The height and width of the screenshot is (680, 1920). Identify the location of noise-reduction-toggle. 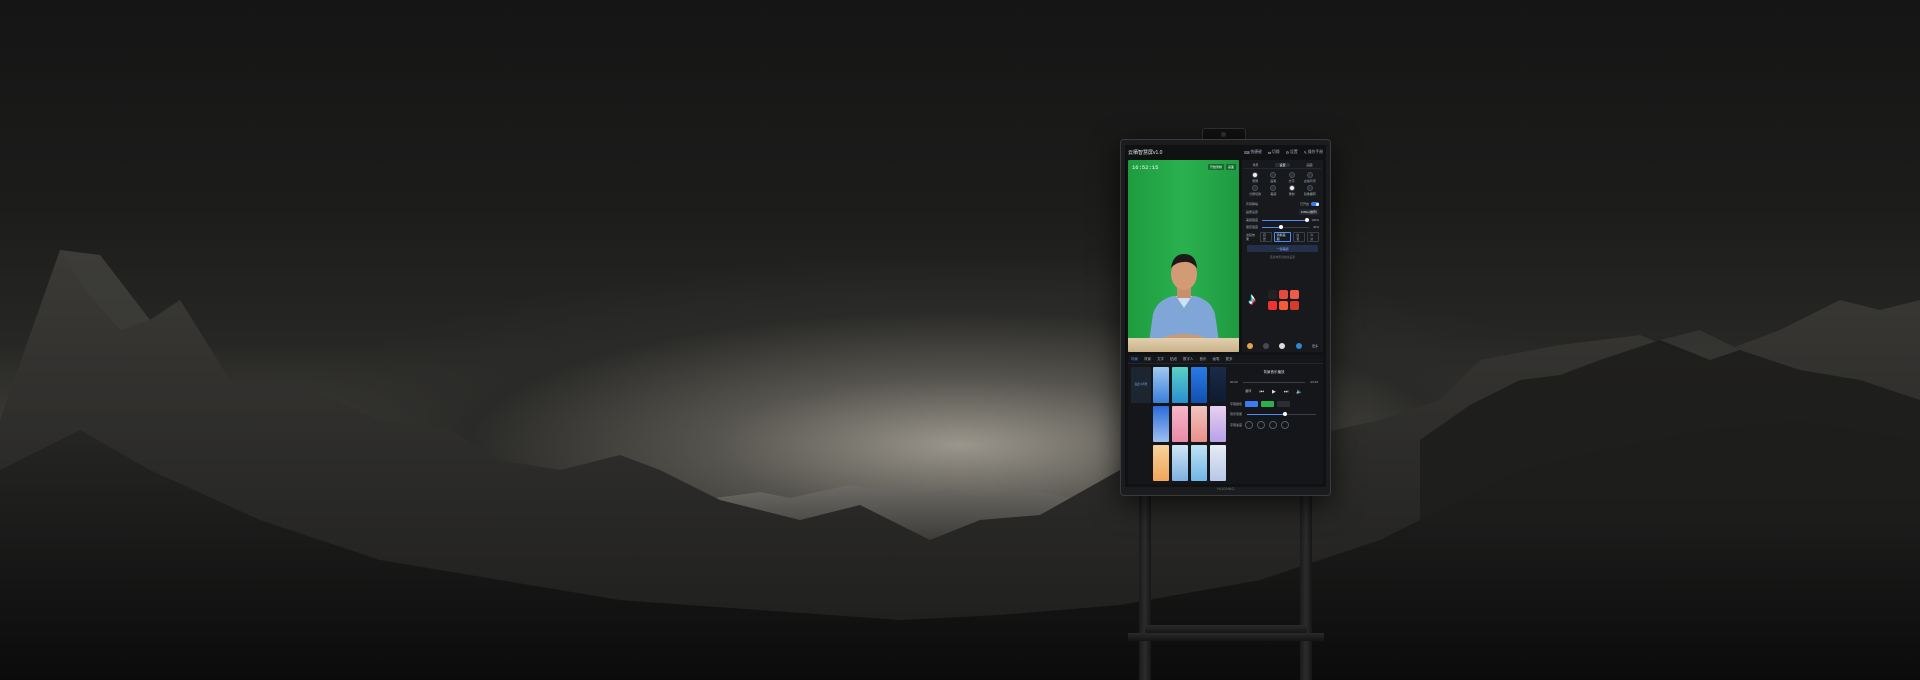
(1315, 204).